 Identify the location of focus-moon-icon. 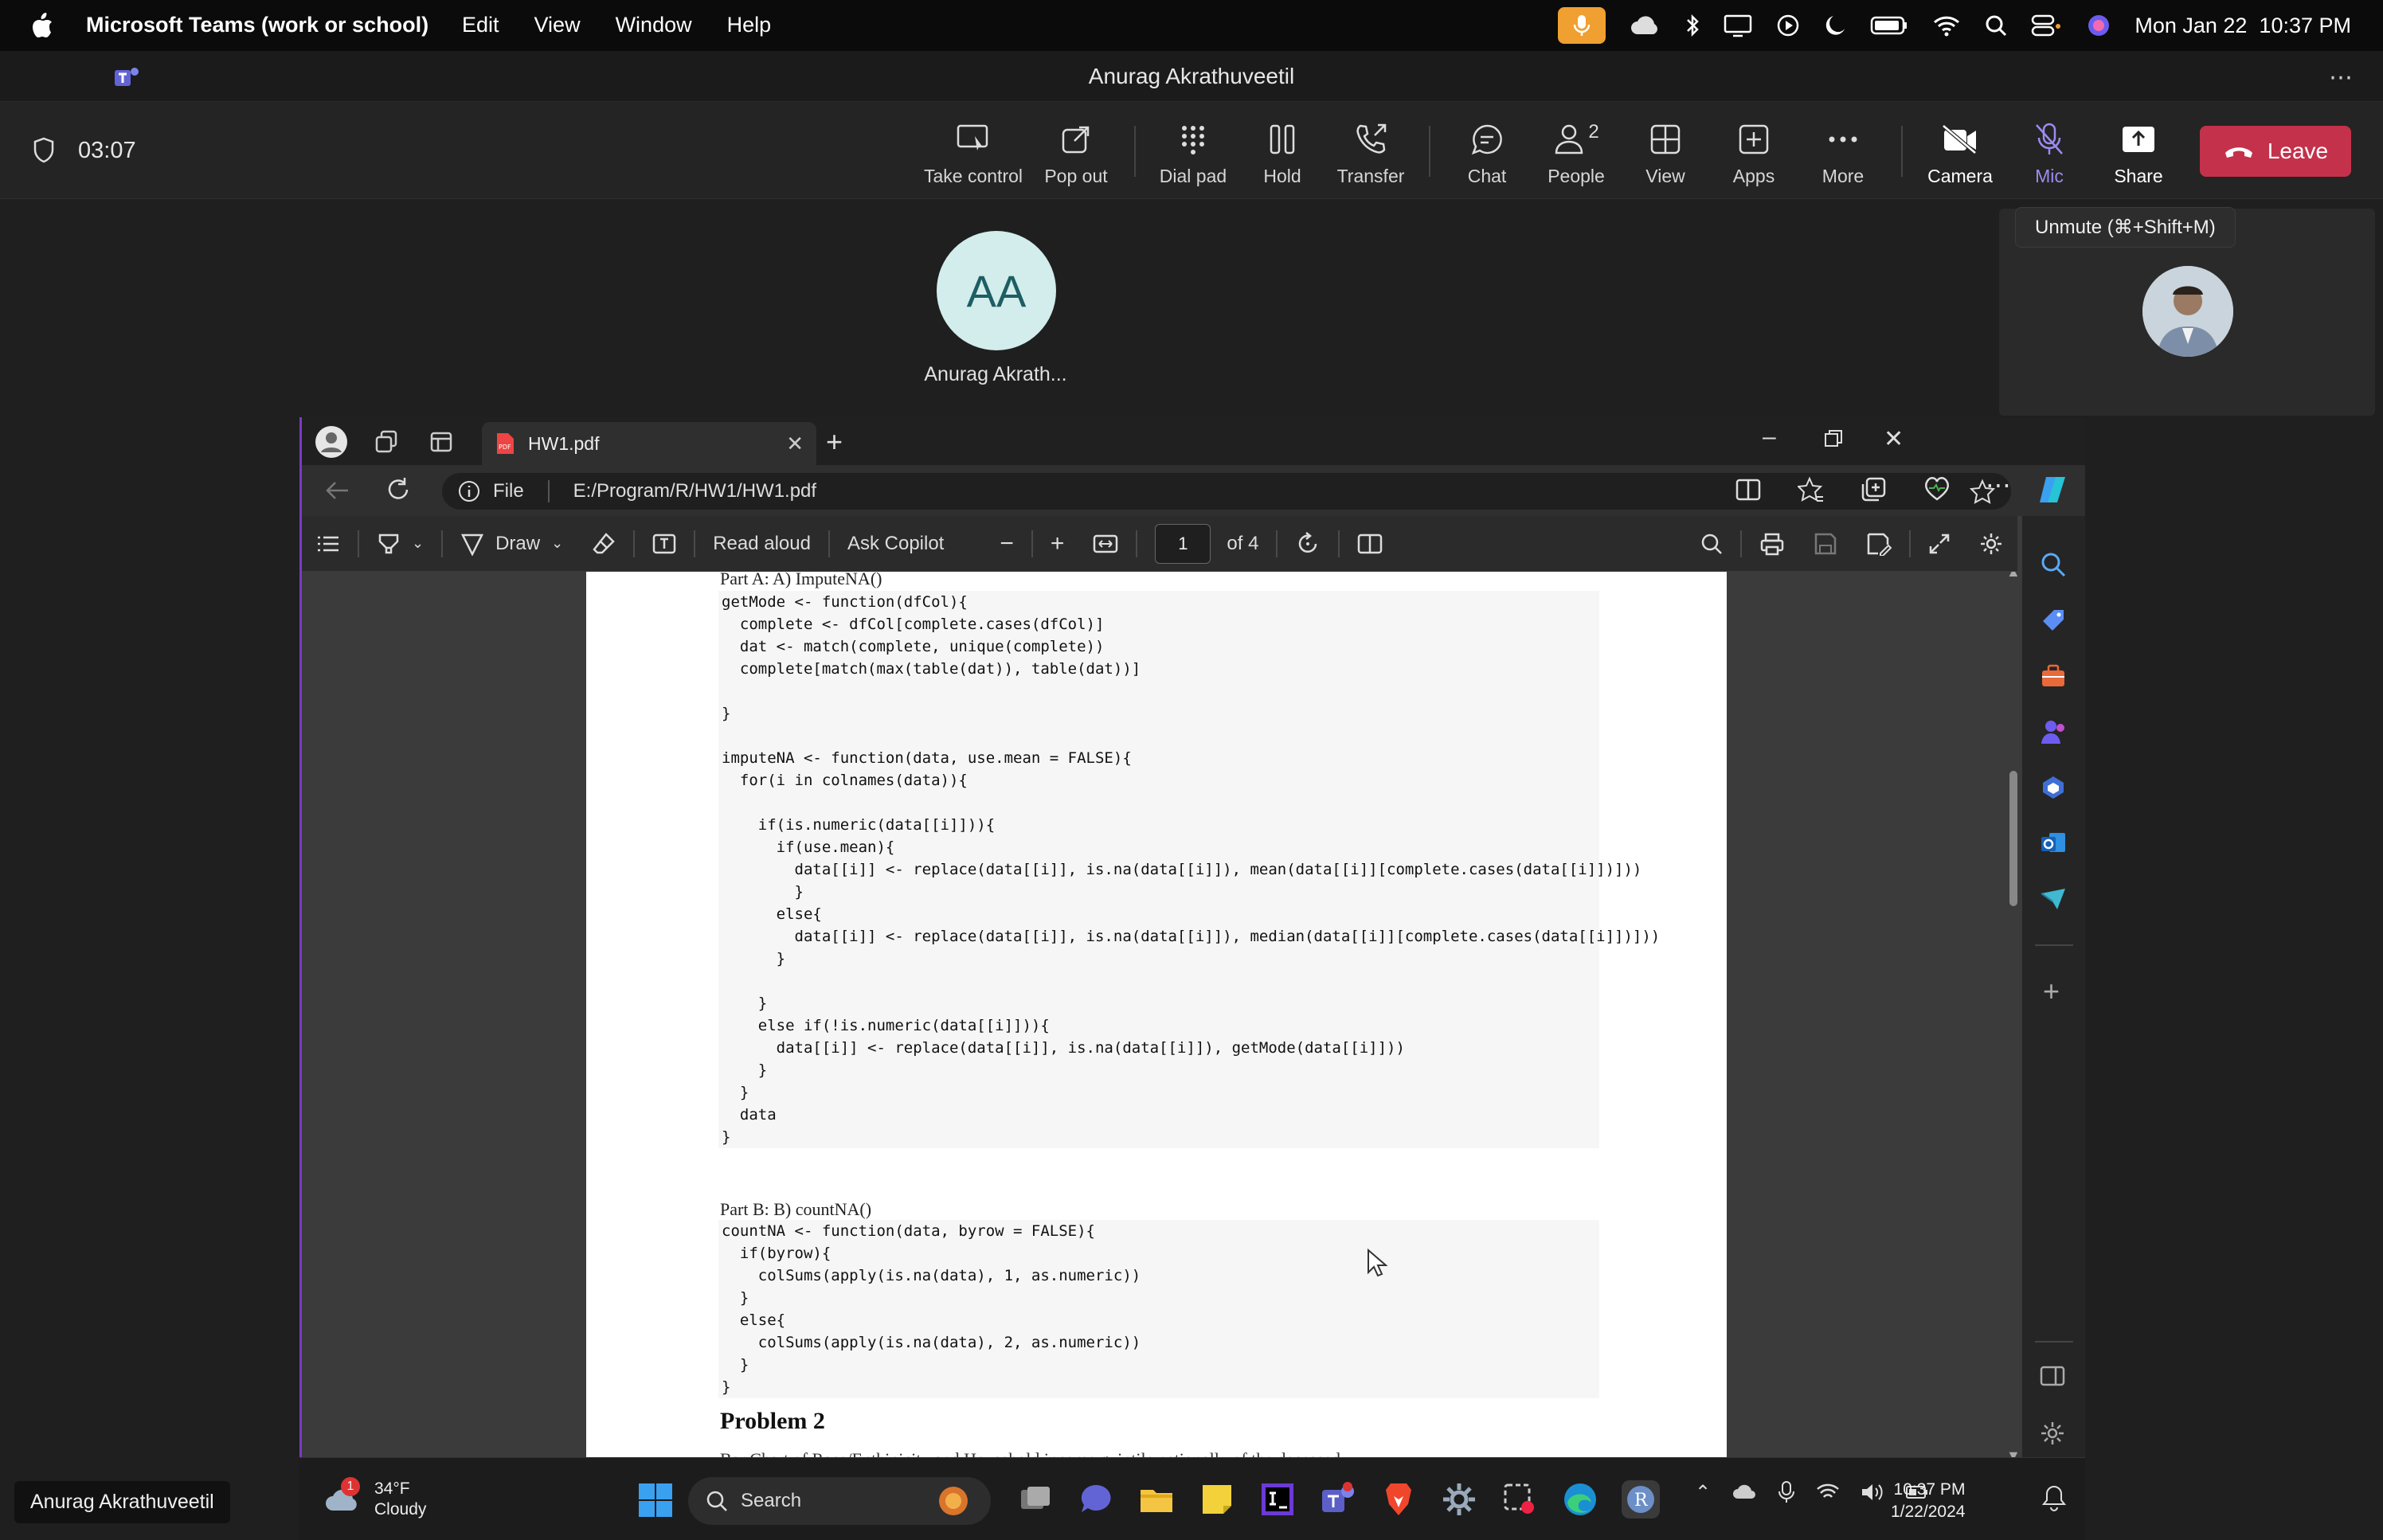
(1835, 25).